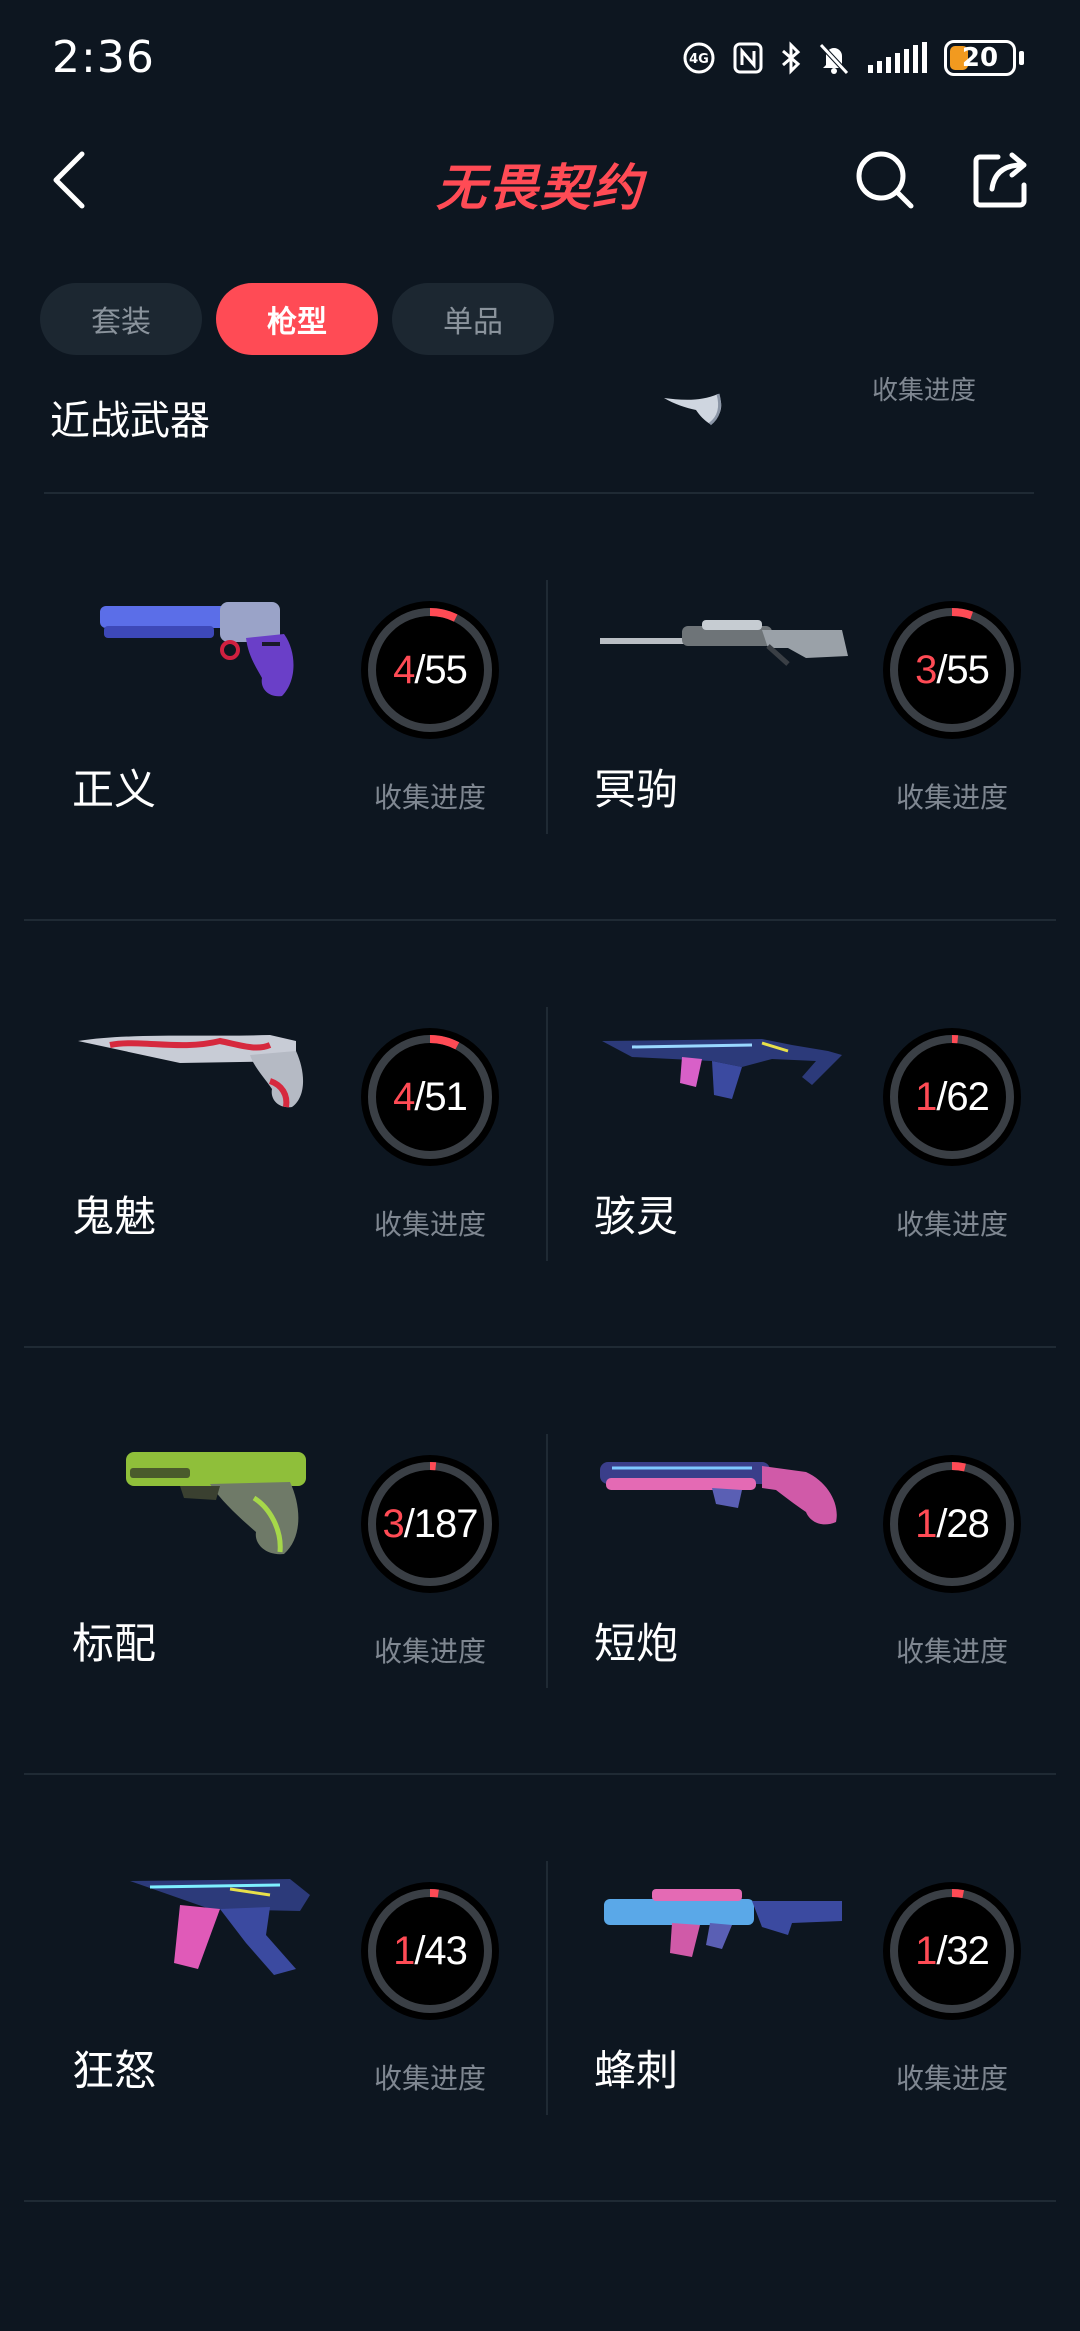  Describe the element at coordinates (834, 58) in the screenshot. I see `mute-icon` at that location.